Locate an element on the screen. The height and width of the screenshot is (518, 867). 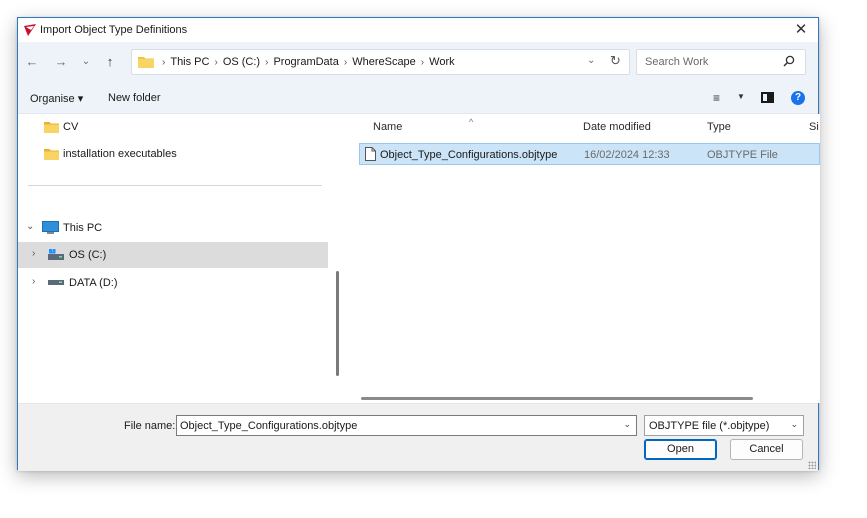
breadcrumb-this-pc: This PC is located at coordinates (189, 62).